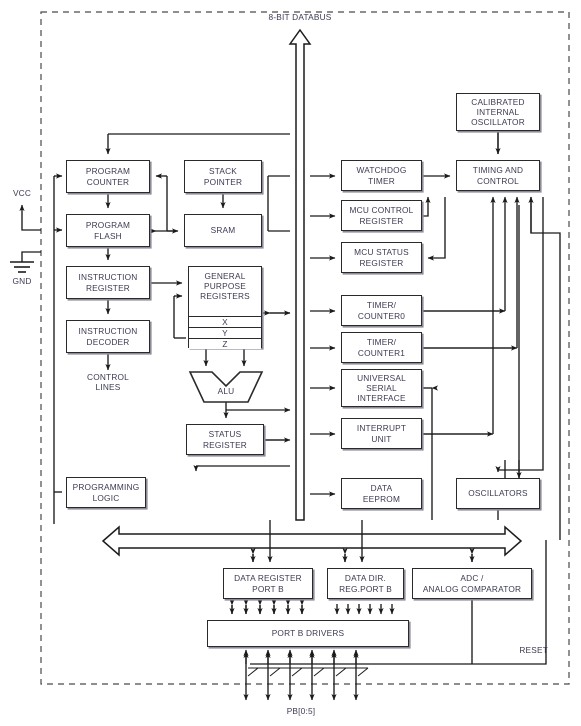 The height and width of the screenshot is (726, 581). I want to click on block-label: STATUS REGISTER, so click(224, 439).